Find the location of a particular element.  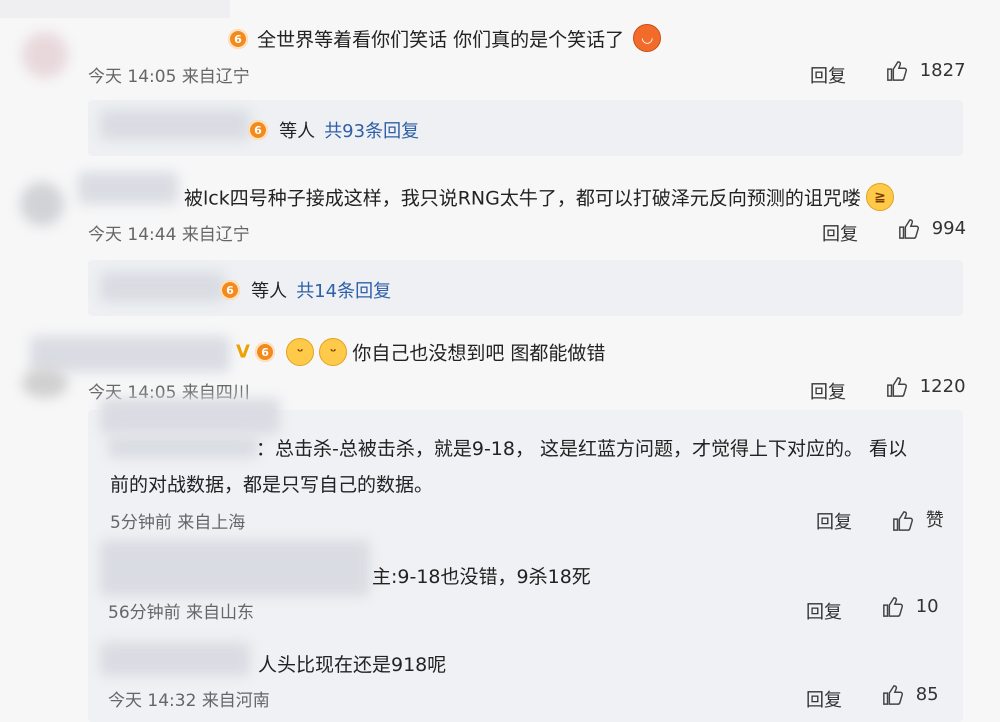

like-count: 85 is located at coordinates (927, 694).